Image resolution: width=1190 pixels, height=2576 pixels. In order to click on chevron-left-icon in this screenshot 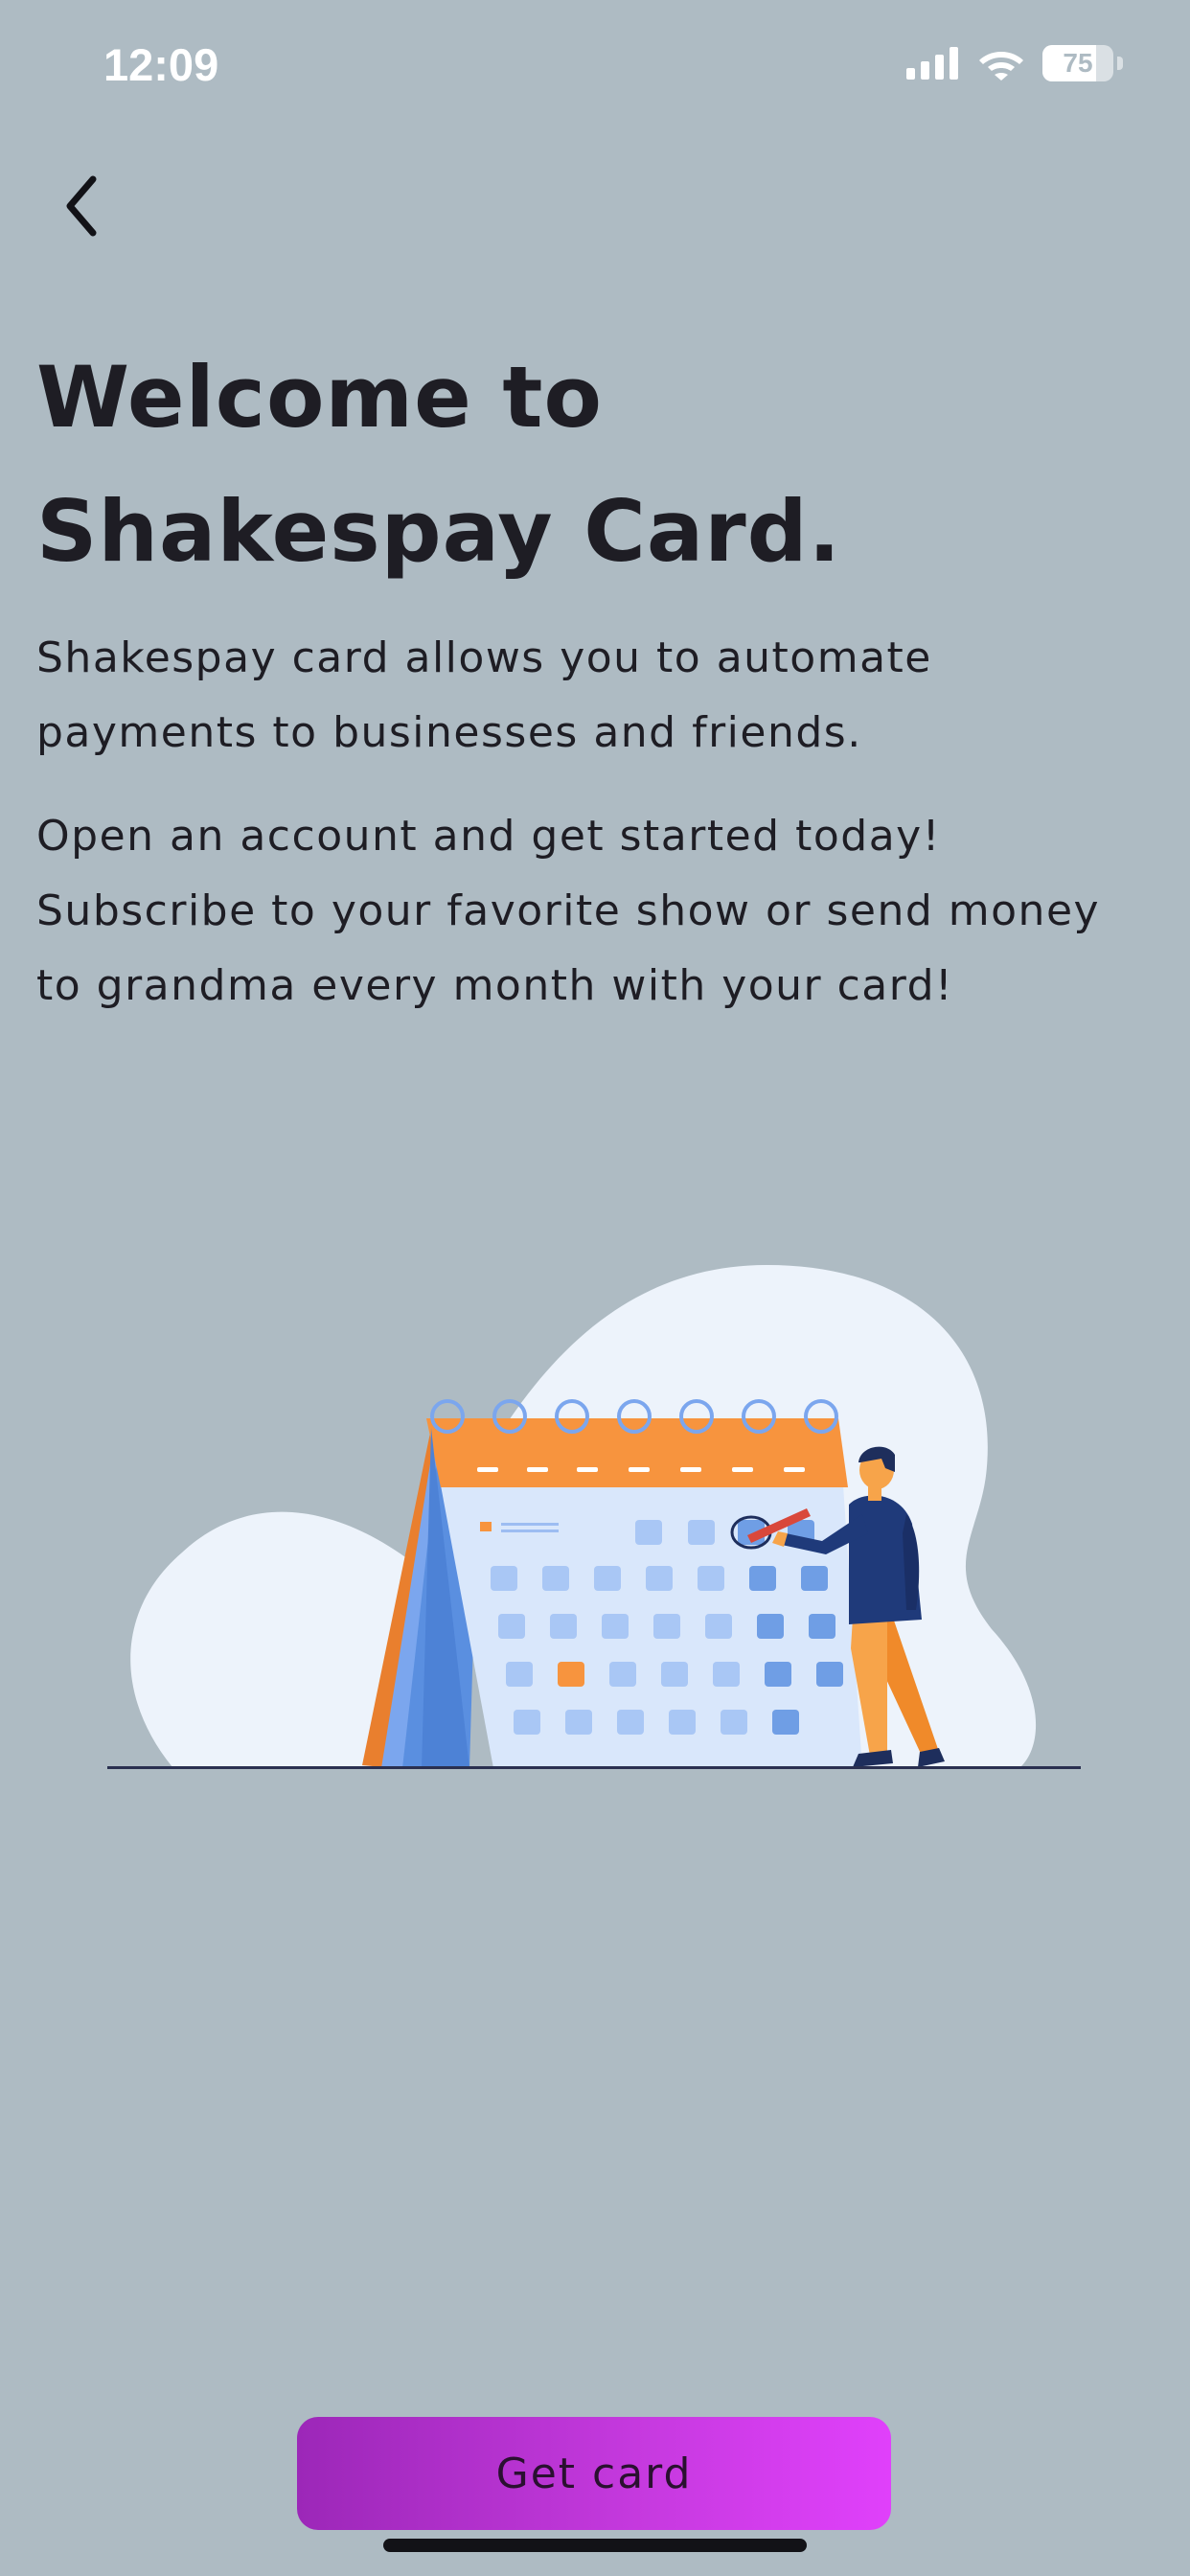, I will do `click(82, 206)`.